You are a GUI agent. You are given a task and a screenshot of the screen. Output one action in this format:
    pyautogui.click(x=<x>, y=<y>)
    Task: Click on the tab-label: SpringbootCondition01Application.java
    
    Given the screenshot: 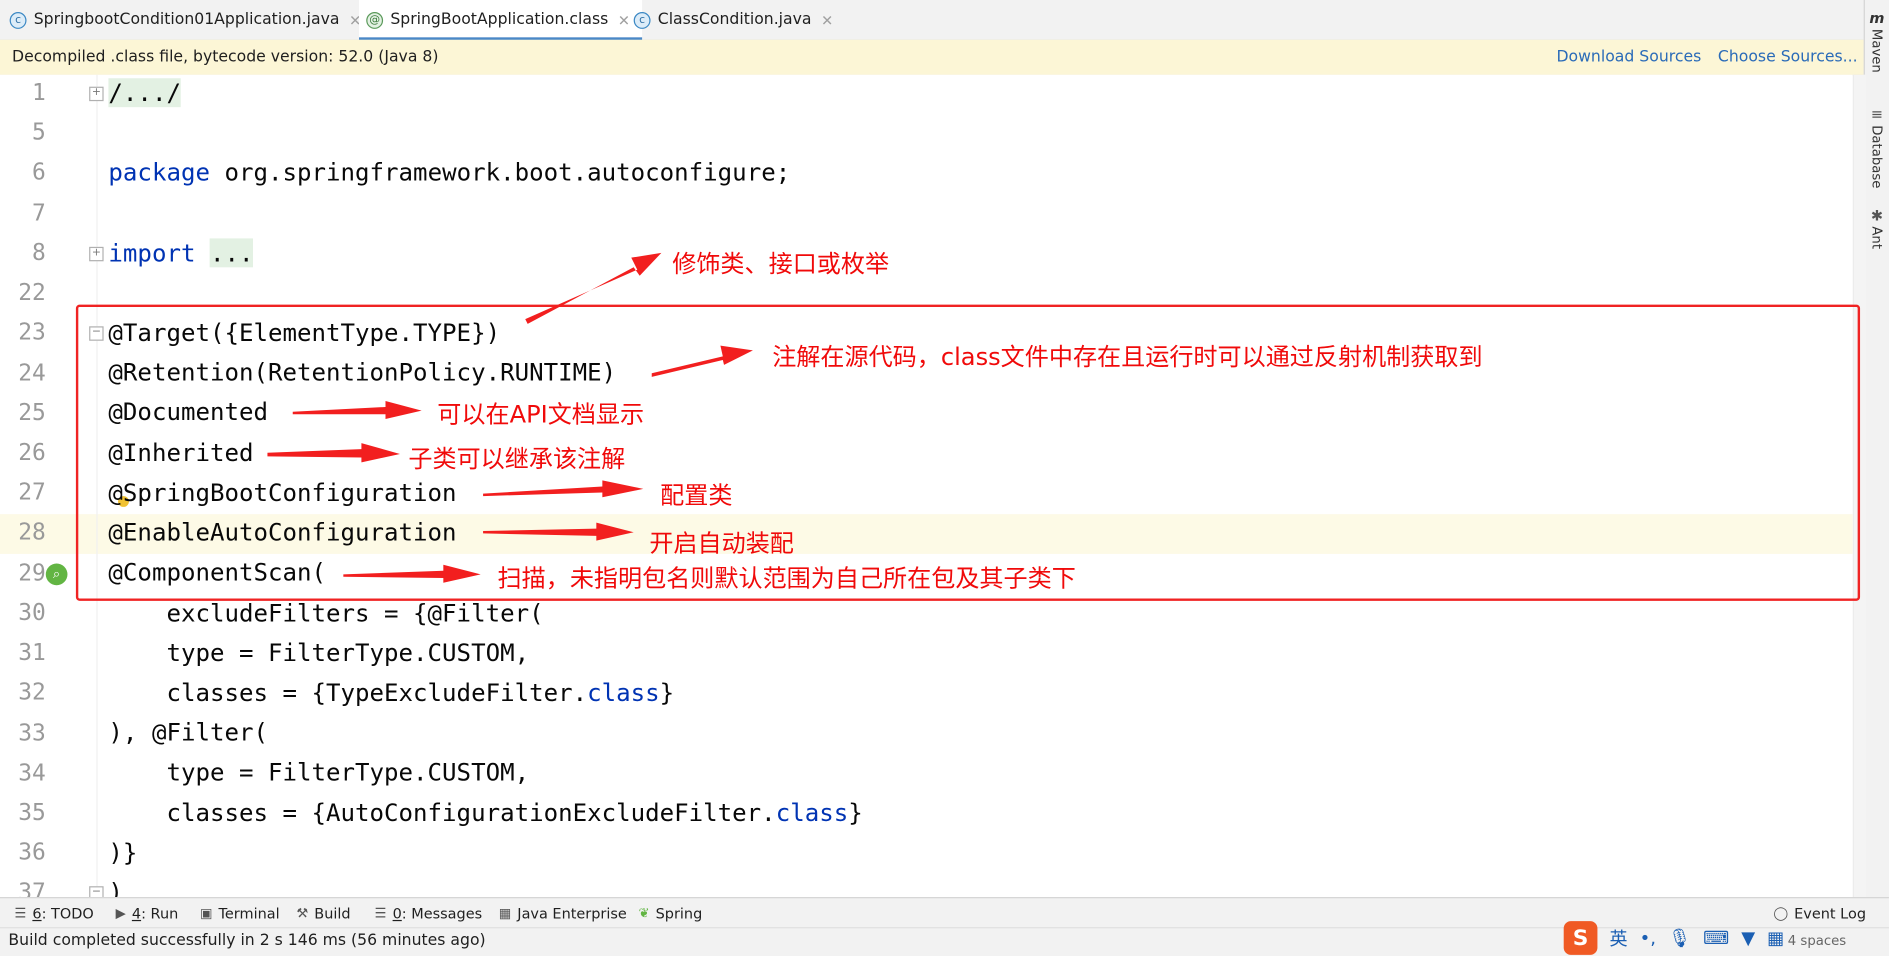 What is the action you would take?
    pyautogui.click(x=186, y=19)
    